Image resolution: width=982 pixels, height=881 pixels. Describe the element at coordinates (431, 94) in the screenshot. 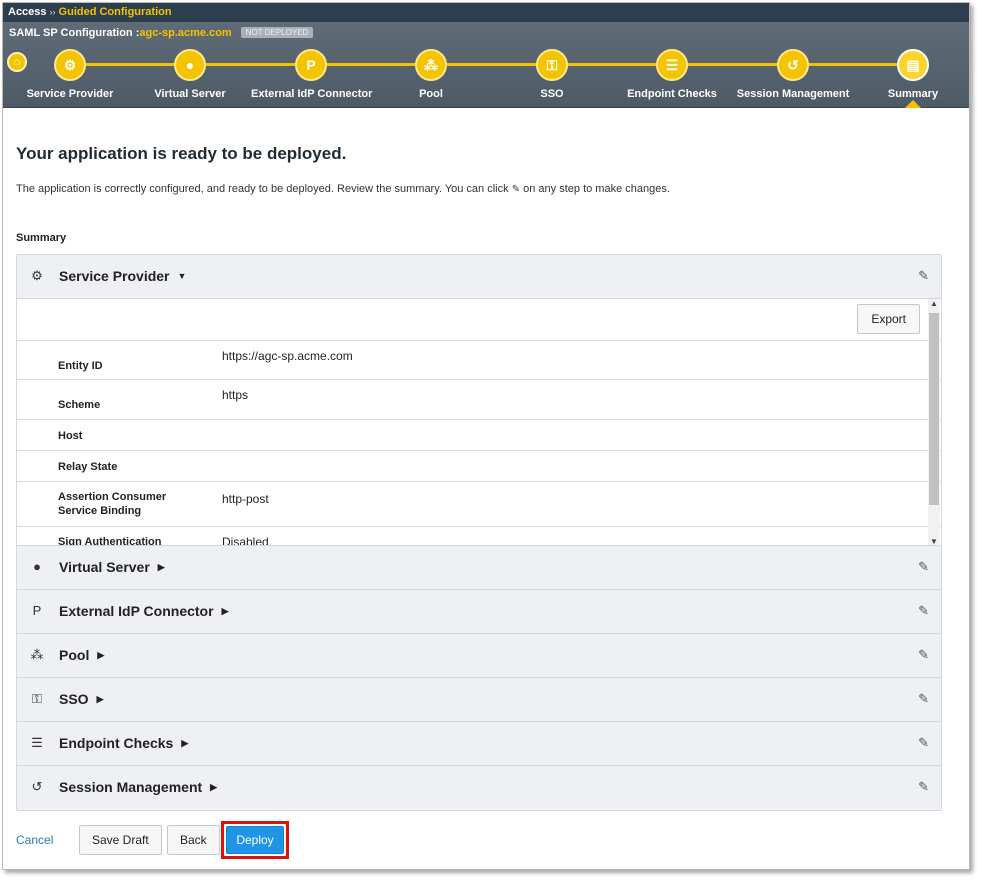

I see `wizard-step-label: Pool` at that location.